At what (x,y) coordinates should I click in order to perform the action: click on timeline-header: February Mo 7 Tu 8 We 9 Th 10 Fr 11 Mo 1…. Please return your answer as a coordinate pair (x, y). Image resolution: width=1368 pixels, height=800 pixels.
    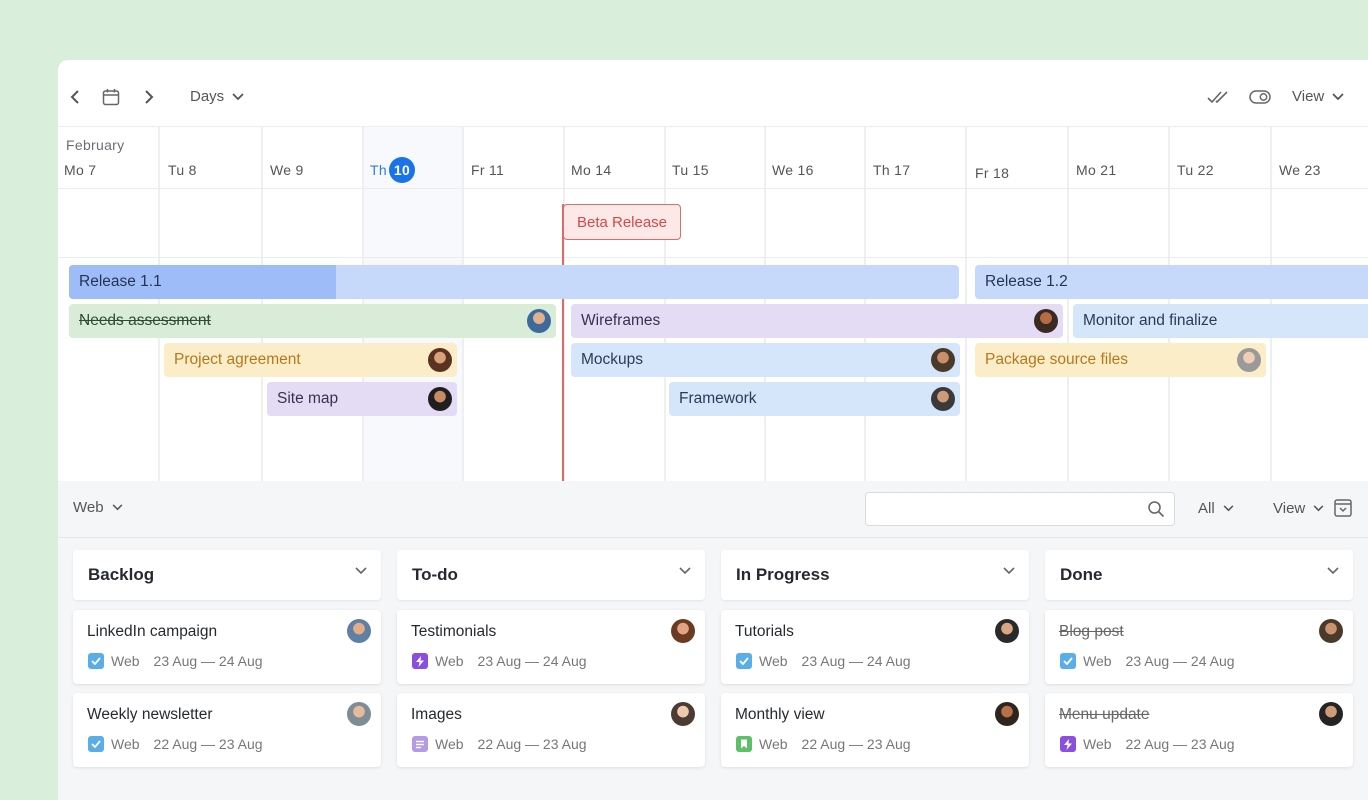
    Looking at the image, I should click on (713, 158).